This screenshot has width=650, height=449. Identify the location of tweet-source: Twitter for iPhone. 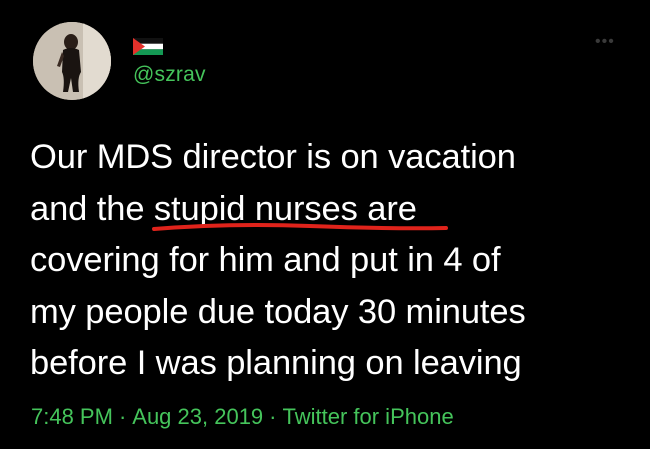
(368, 416).